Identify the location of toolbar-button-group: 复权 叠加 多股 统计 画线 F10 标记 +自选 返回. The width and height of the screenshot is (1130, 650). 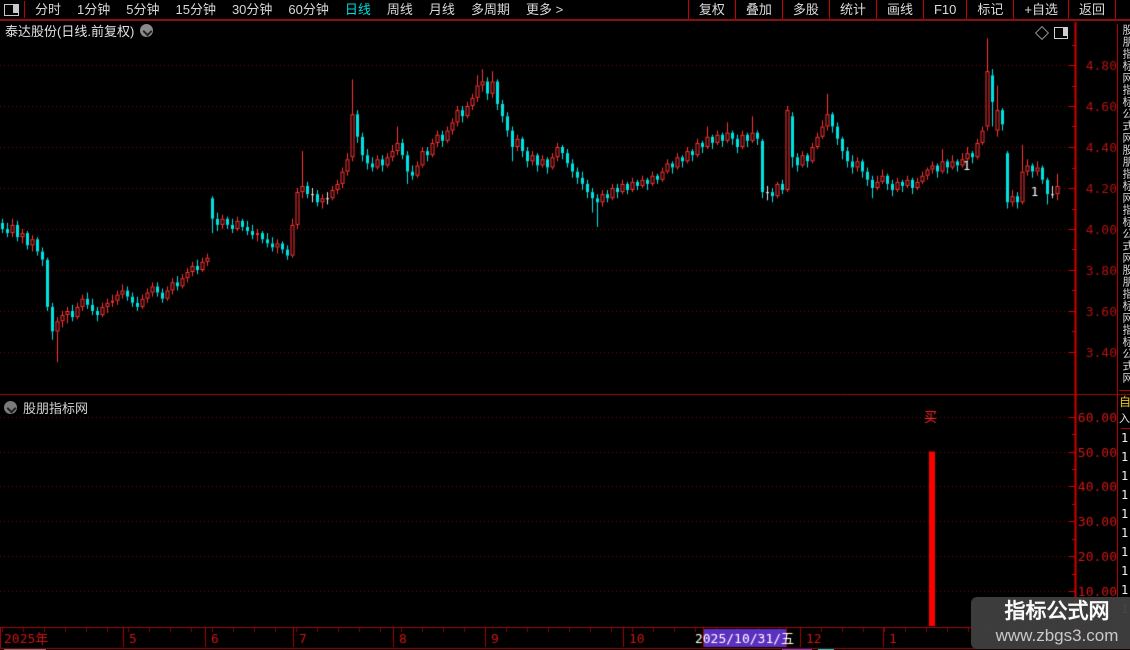
(901, 9).